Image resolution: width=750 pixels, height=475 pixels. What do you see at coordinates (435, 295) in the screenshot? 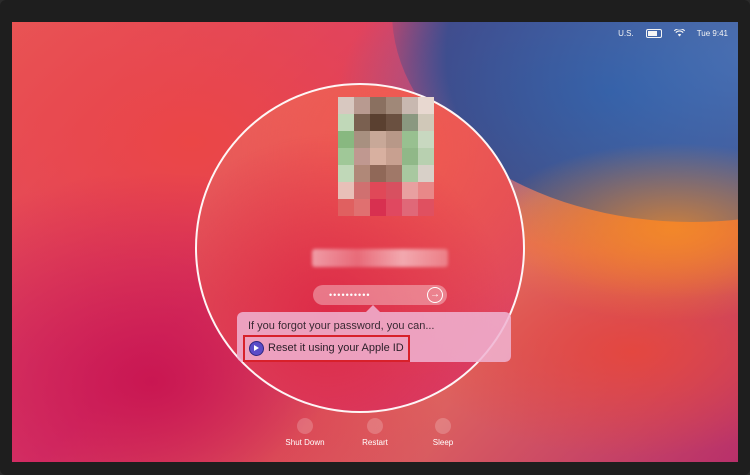
I see `arrow-right-circle-icon: →` at bounding box center [435, 295].